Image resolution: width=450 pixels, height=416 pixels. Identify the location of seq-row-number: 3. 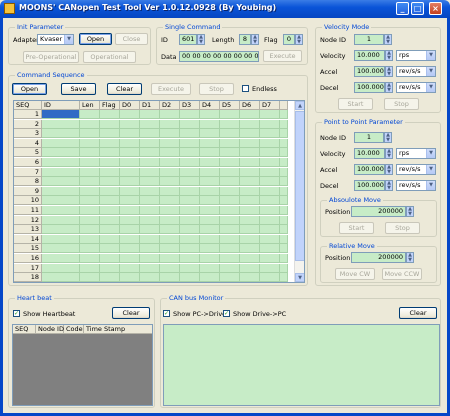
(28, 134).